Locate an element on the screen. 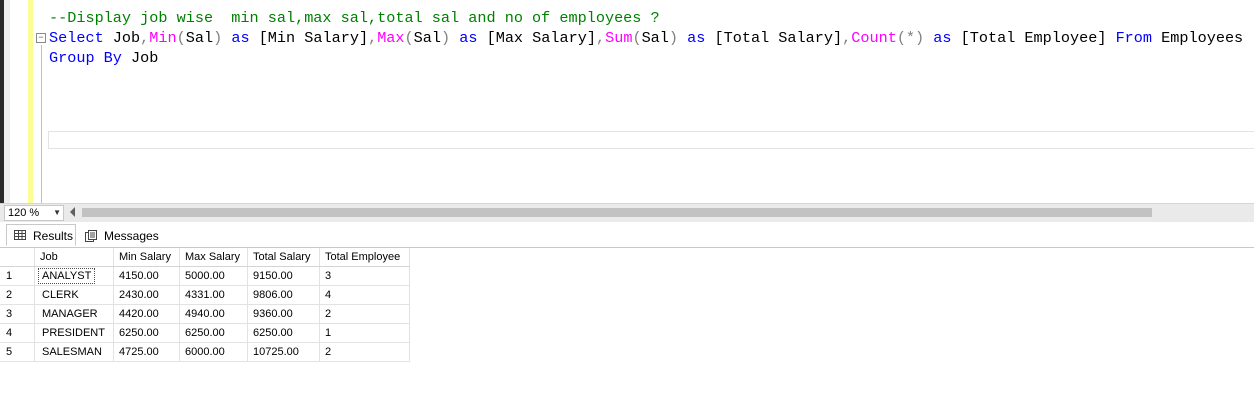 This screenshot has height=403, width=1254. code-token: Count is located at coordinates (874, 38).